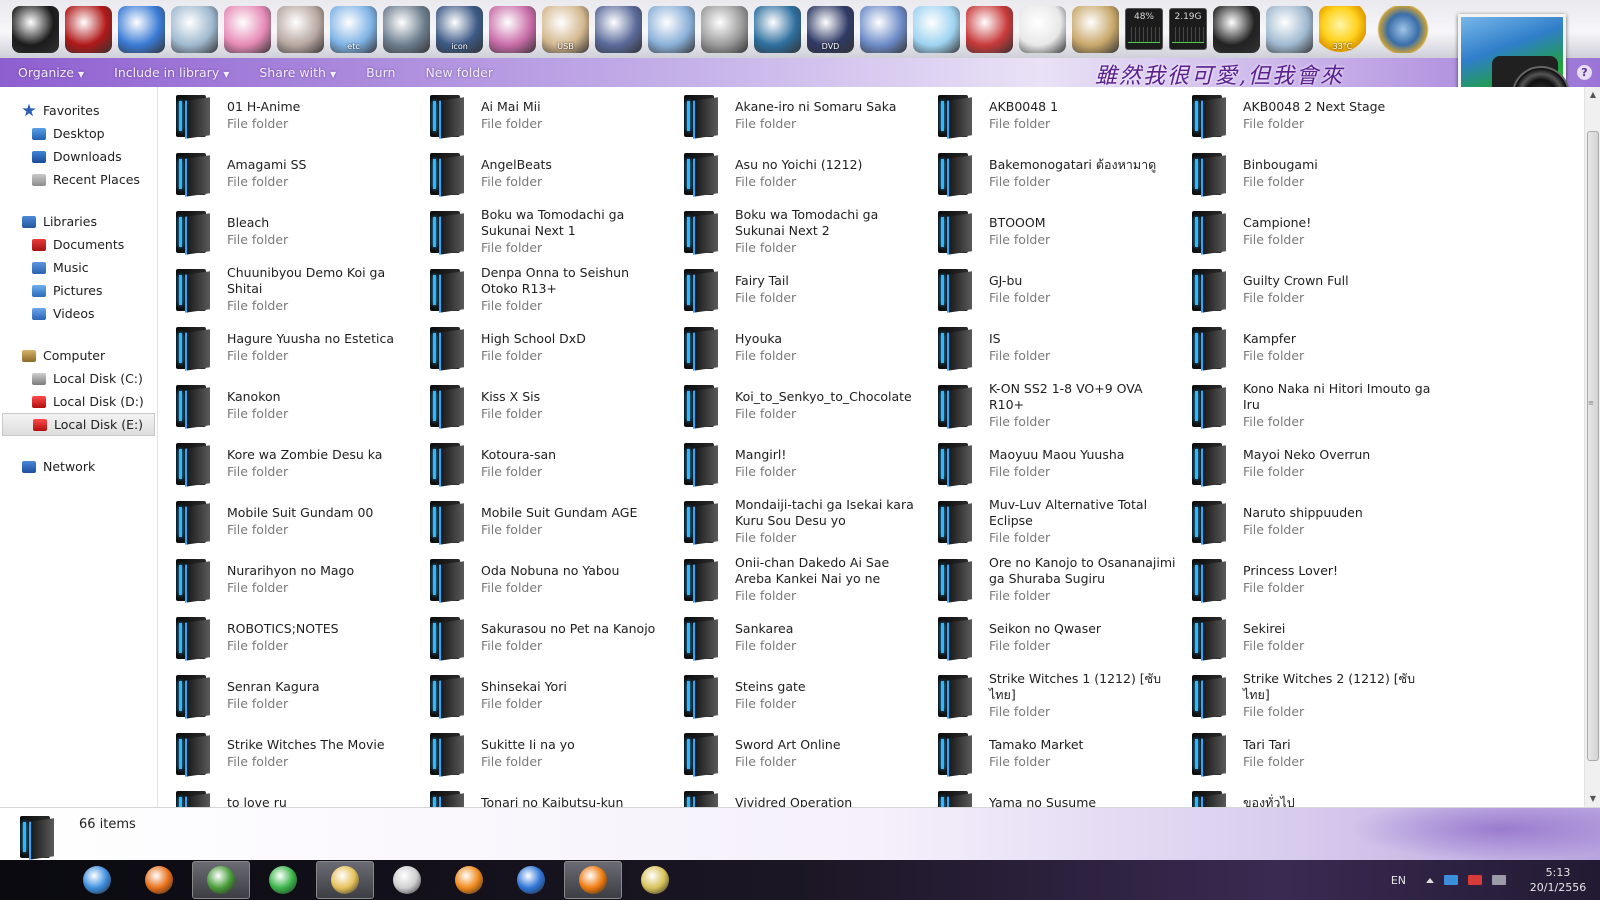 The image size is (1600, 900). Describe the element at coordinates (811, 290) in the screenshot. I see `folder-item: Fairy Tail File folder` at that location.